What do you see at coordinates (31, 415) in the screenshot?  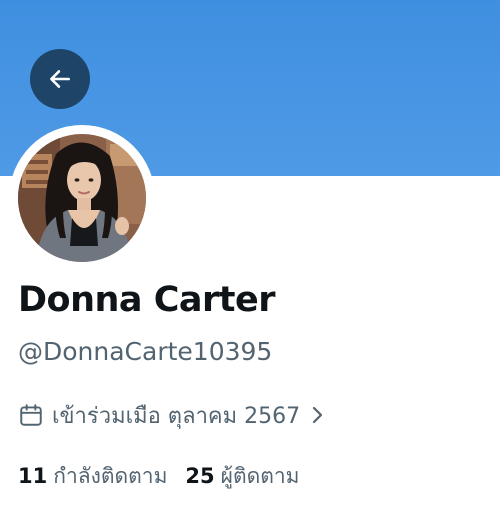 I see `calendar-icon` at bounding box center [31, 415].